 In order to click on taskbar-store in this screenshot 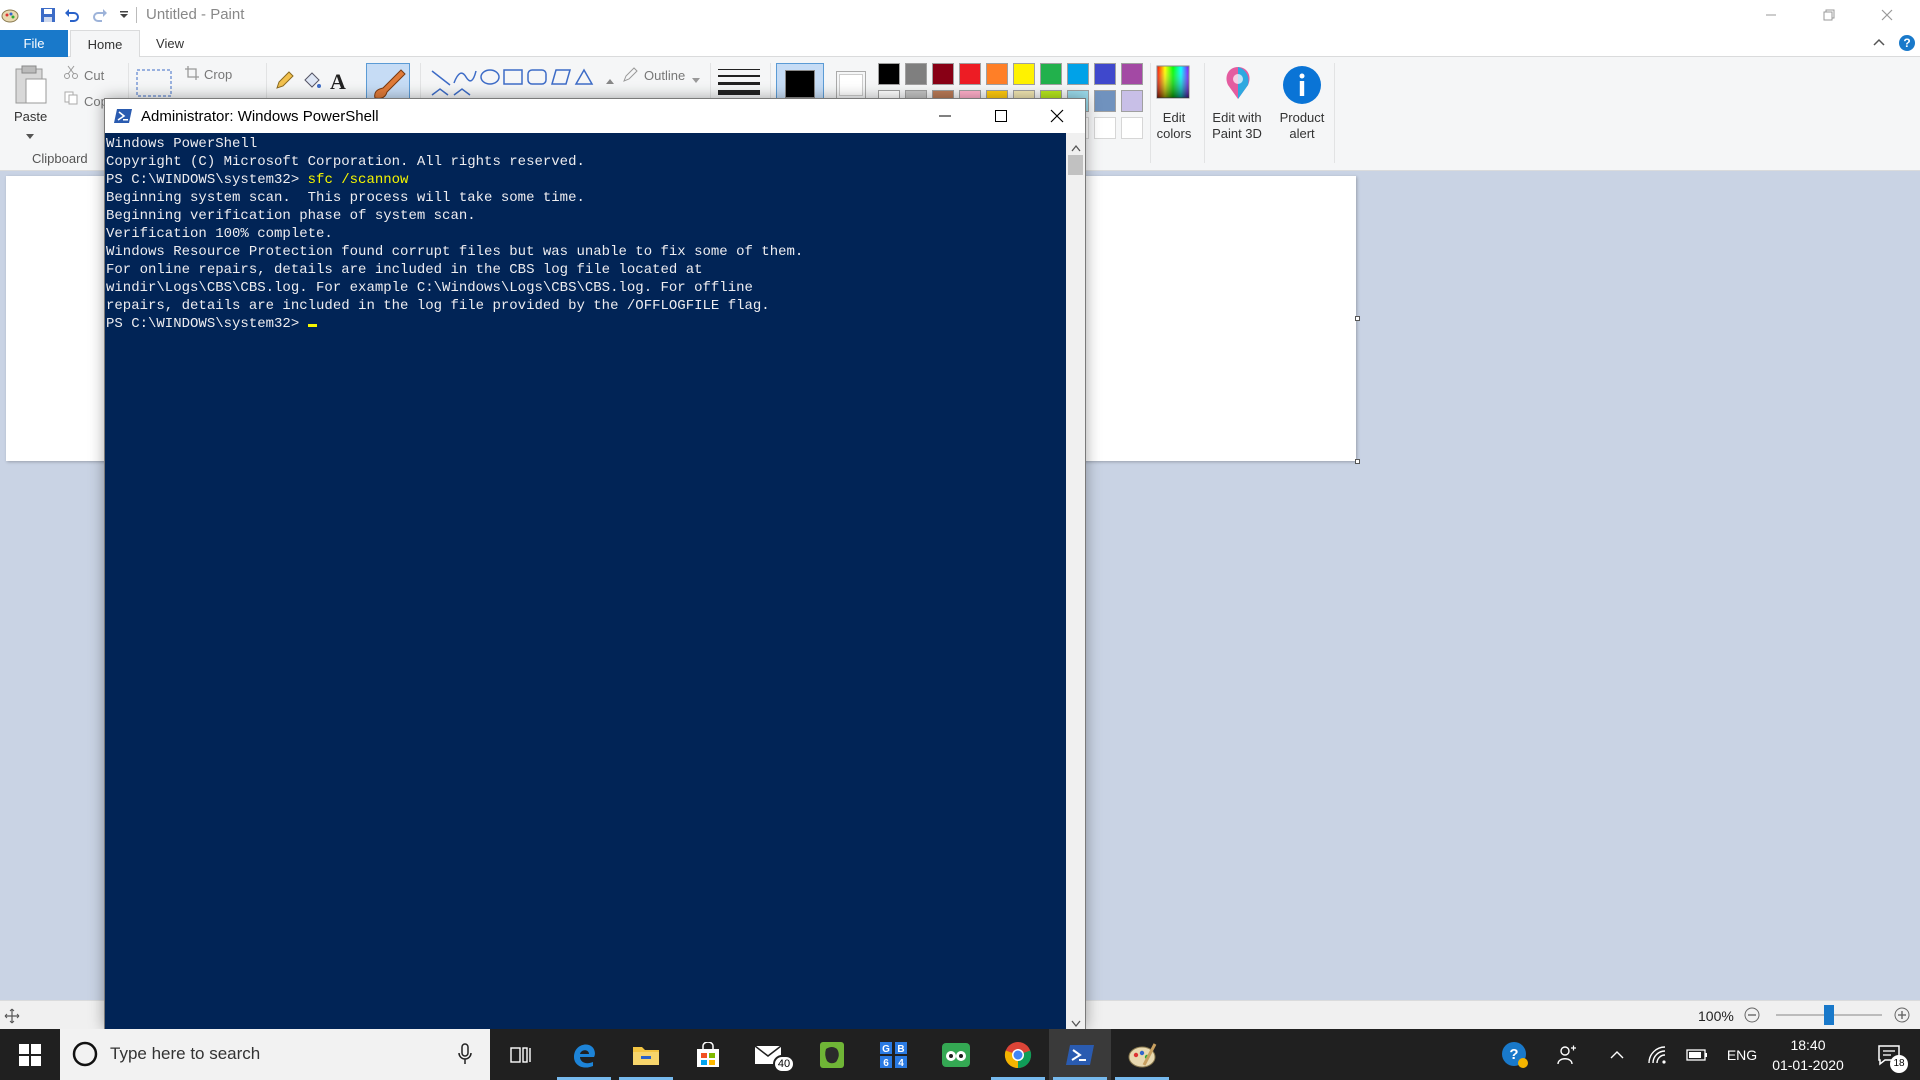, I will do `click(708, 1054)`.